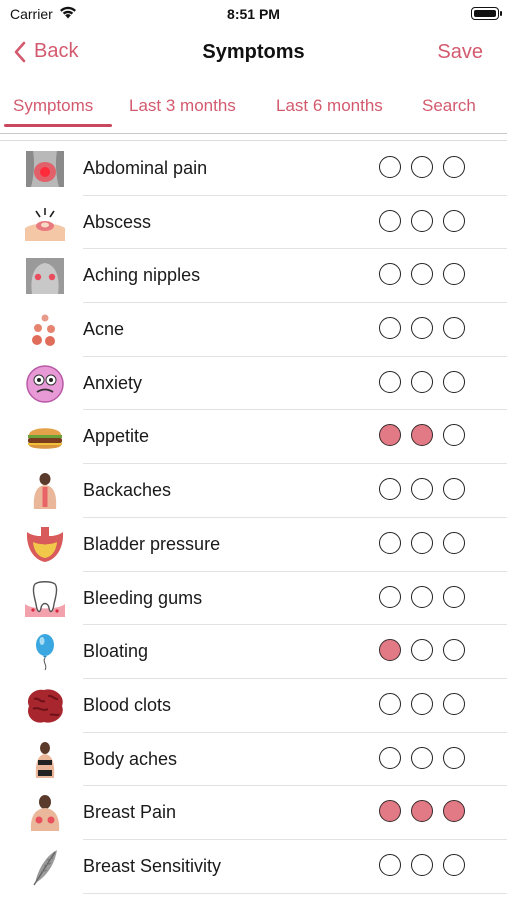 This screenshot has height=900, width=507. I want to click on tab-search: Search, so click(449, 106).